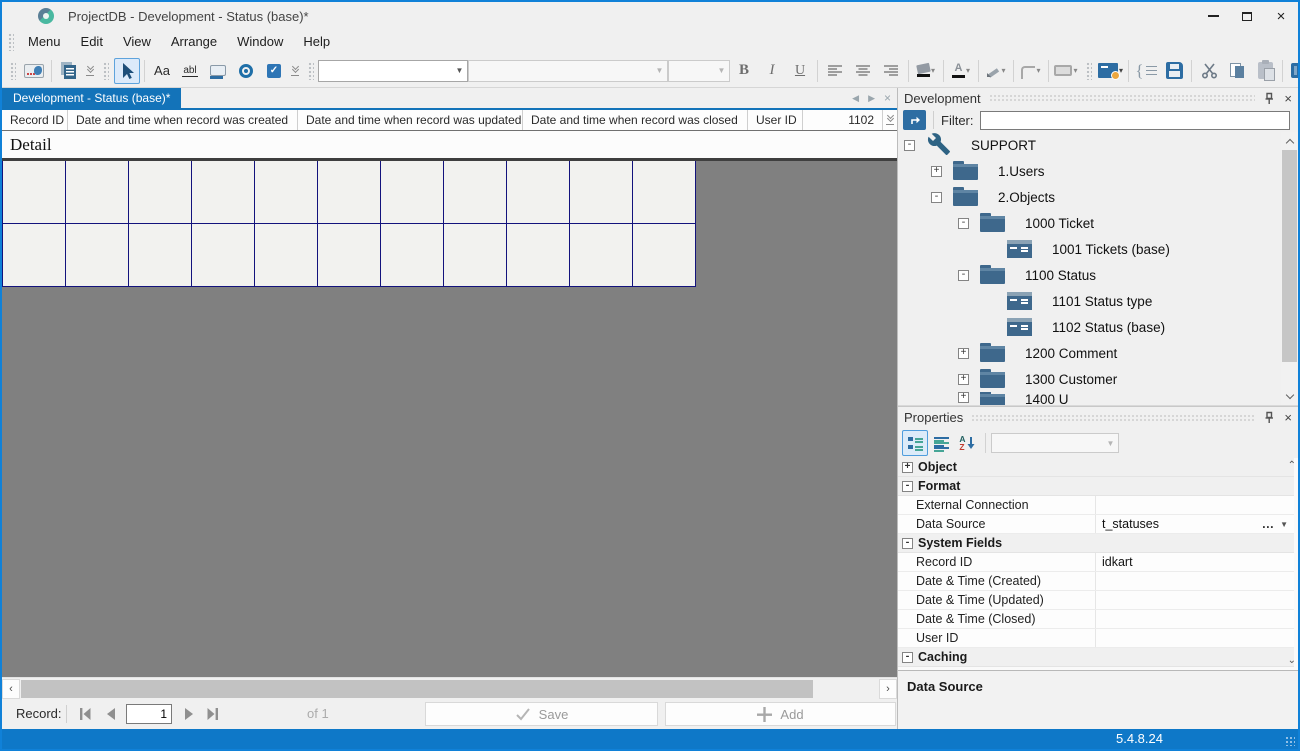 The image size is (1300, 751). I want to click on scroll-right-button: ›, so click(888, 689).